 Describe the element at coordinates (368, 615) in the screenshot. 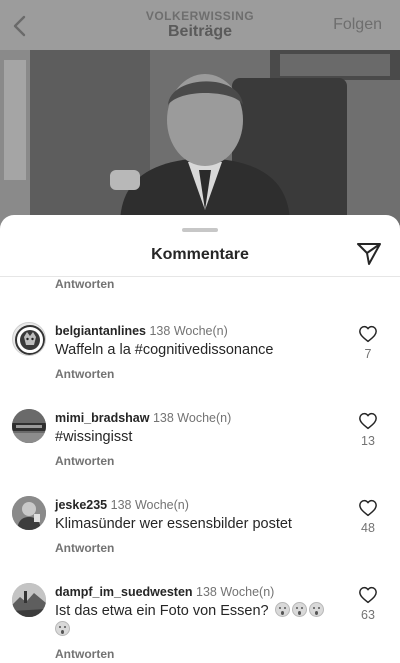

I see `like-count: 63` at that location.